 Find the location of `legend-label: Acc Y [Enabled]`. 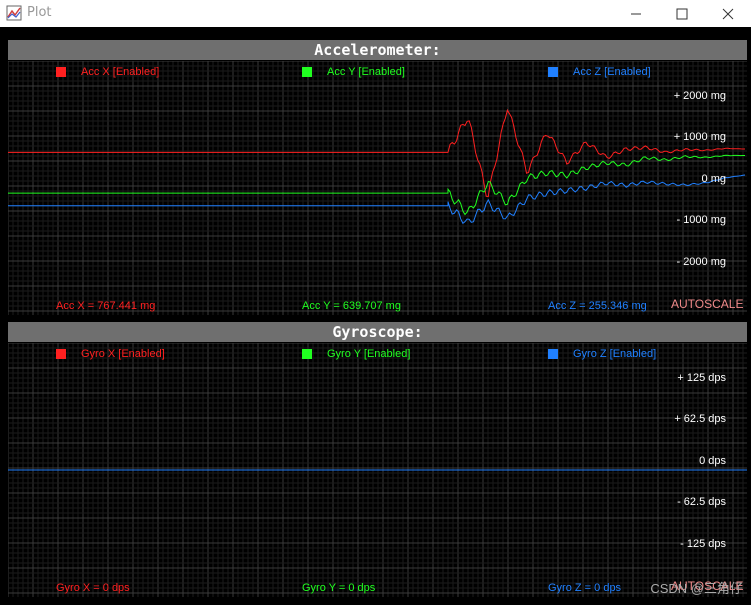

legend-label: Acc Y [Enabled] is located at coordinates (366, 72).